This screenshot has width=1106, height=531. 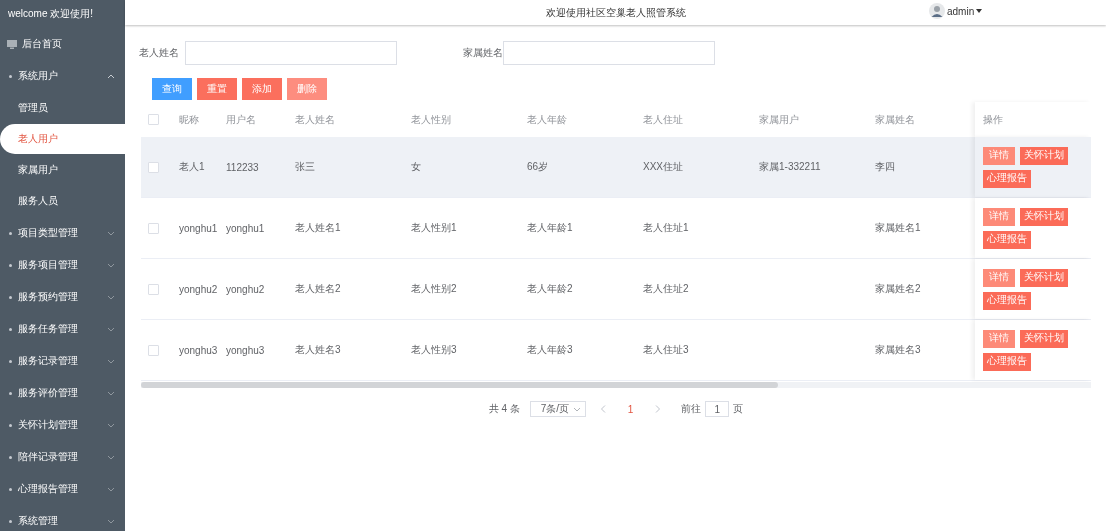 What do you see at coordinates (315, 119) in the screenshot?
I see `column-header: 老人姓名` at bounding box center [315, 119].